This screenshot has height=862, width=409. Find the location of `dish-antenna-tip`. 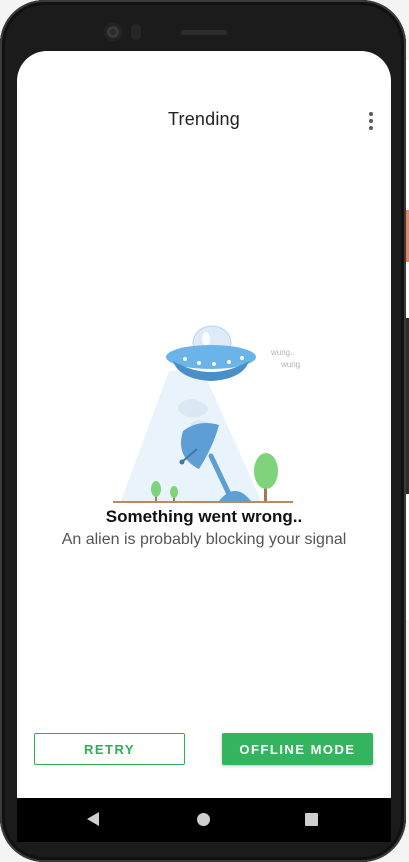

dish-antenna-tip is located at coordinates (182, 462).